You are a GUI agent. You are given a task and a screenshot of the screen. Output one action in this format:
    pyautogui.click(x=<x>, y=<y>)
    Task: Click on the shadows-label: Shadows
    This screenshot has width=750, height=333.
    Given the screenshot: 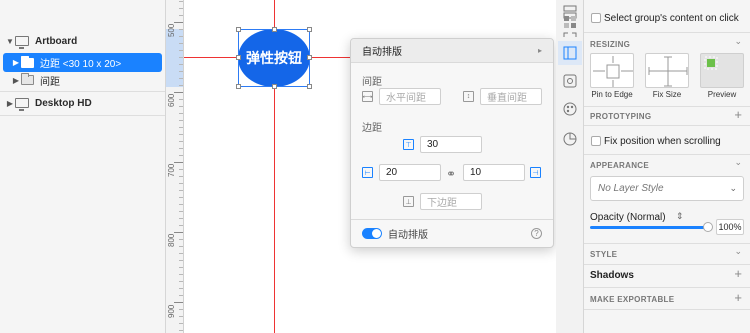 What is the action you would take?
    pyautogui.click(x=612, y=275)
    